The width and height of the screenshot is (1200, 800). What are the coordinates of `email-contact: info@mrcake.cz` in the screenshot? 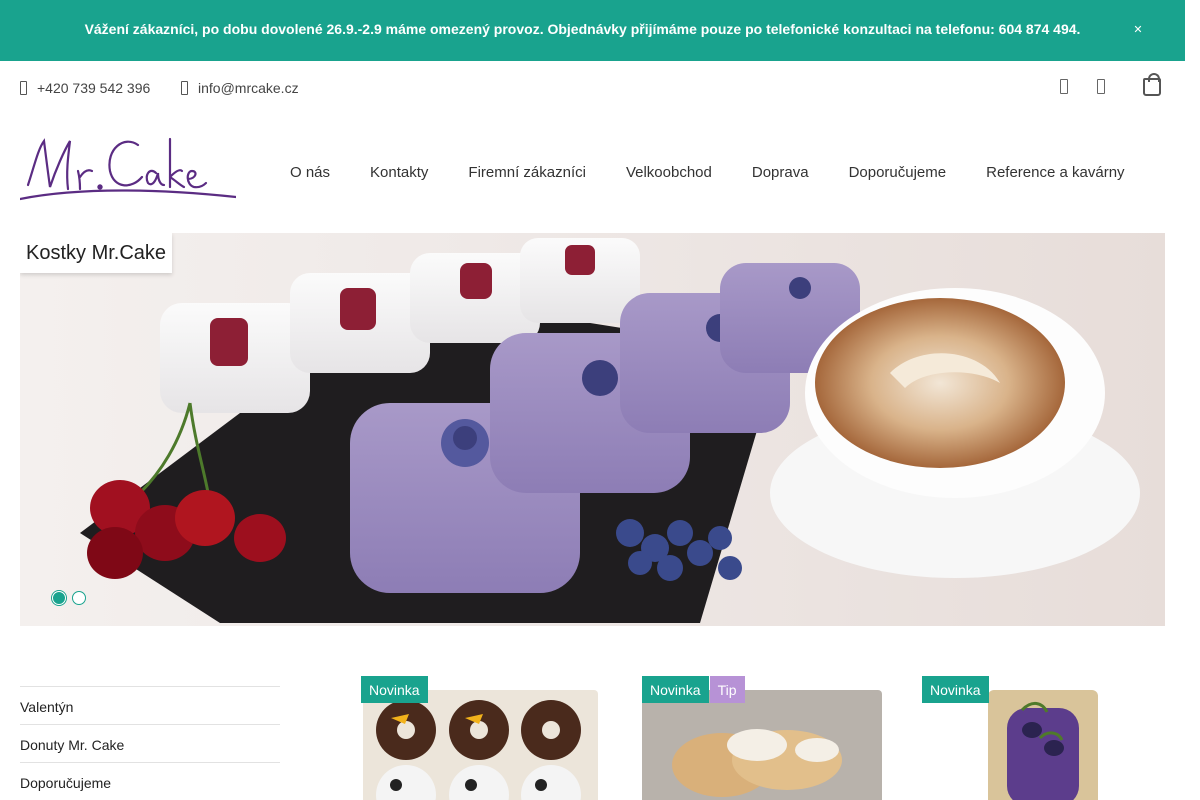 It's located at (240, 88).